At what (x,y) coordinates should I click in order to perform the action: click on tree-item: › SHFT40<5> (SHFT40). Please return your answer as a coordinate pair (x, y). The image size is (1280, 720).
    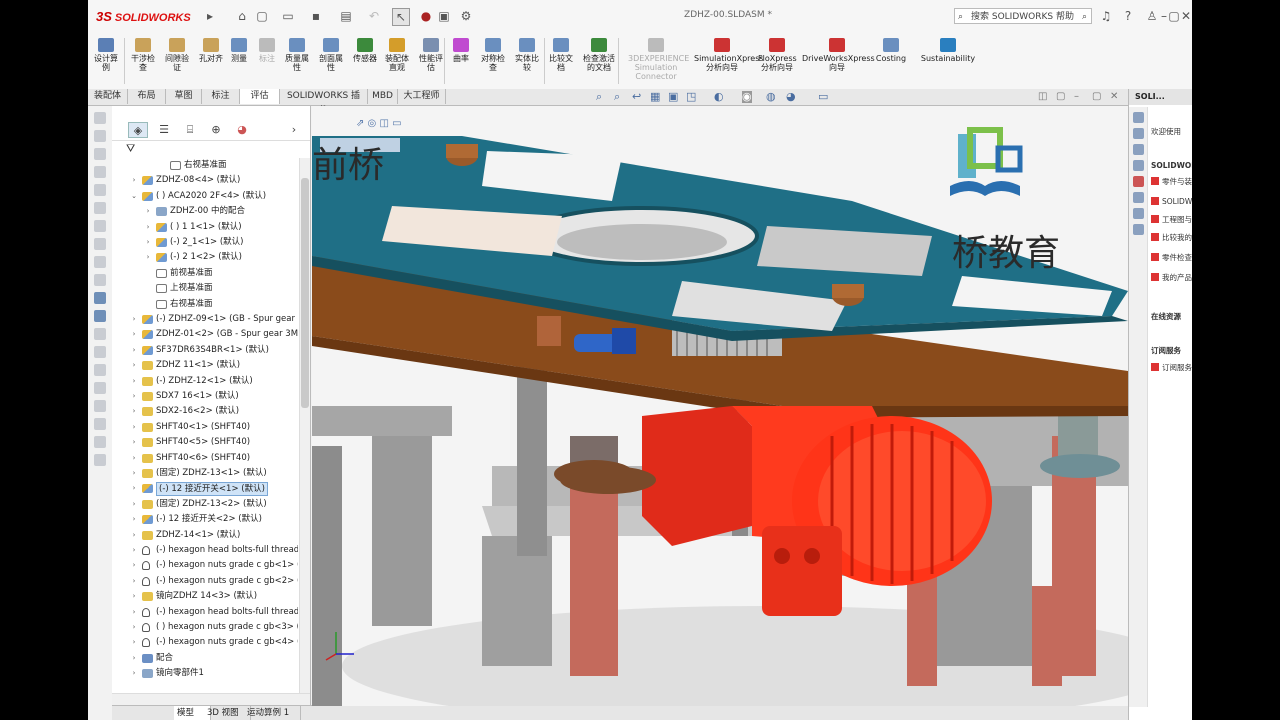
    Looking at the image, I should click on (205, 442).